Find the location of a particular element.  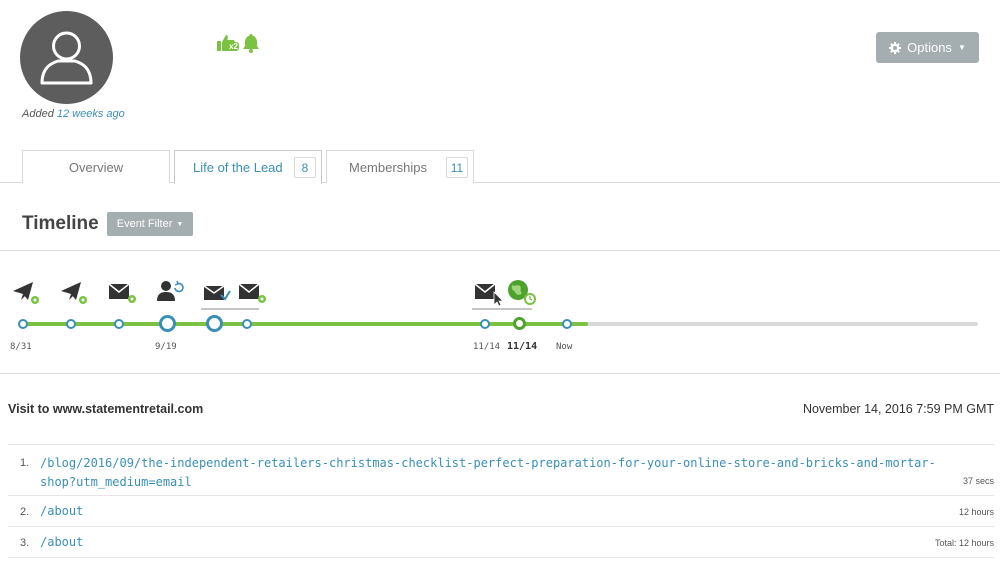

event-filter-label: Event Filter is located at coordinates (144, 224).